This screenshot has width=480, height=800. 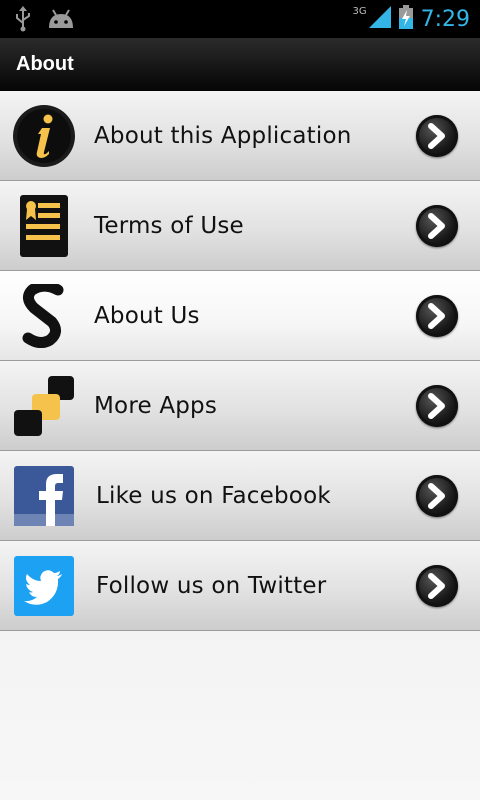 I want to click on menu-item-more-apps: More Apps, so click(x=240, y=406).